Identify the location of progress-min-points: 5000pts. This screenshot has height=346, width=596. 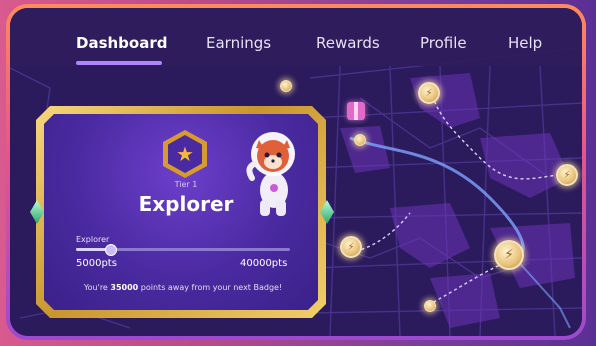
(96, 263).